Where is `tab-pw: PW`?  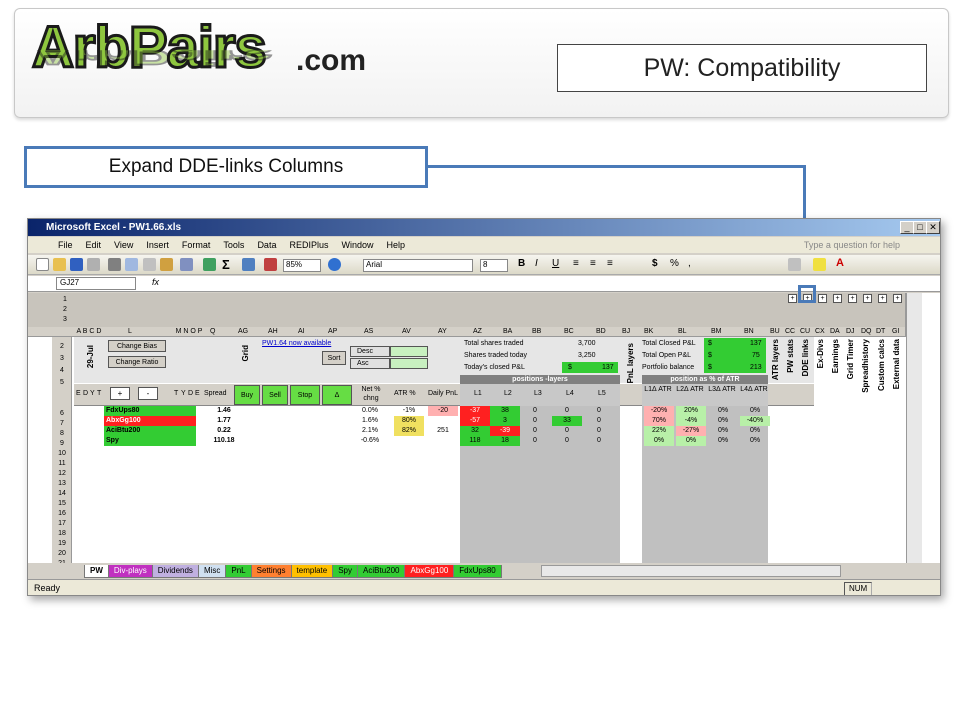 tab-pw: PW is located at coordinates (96, 571).